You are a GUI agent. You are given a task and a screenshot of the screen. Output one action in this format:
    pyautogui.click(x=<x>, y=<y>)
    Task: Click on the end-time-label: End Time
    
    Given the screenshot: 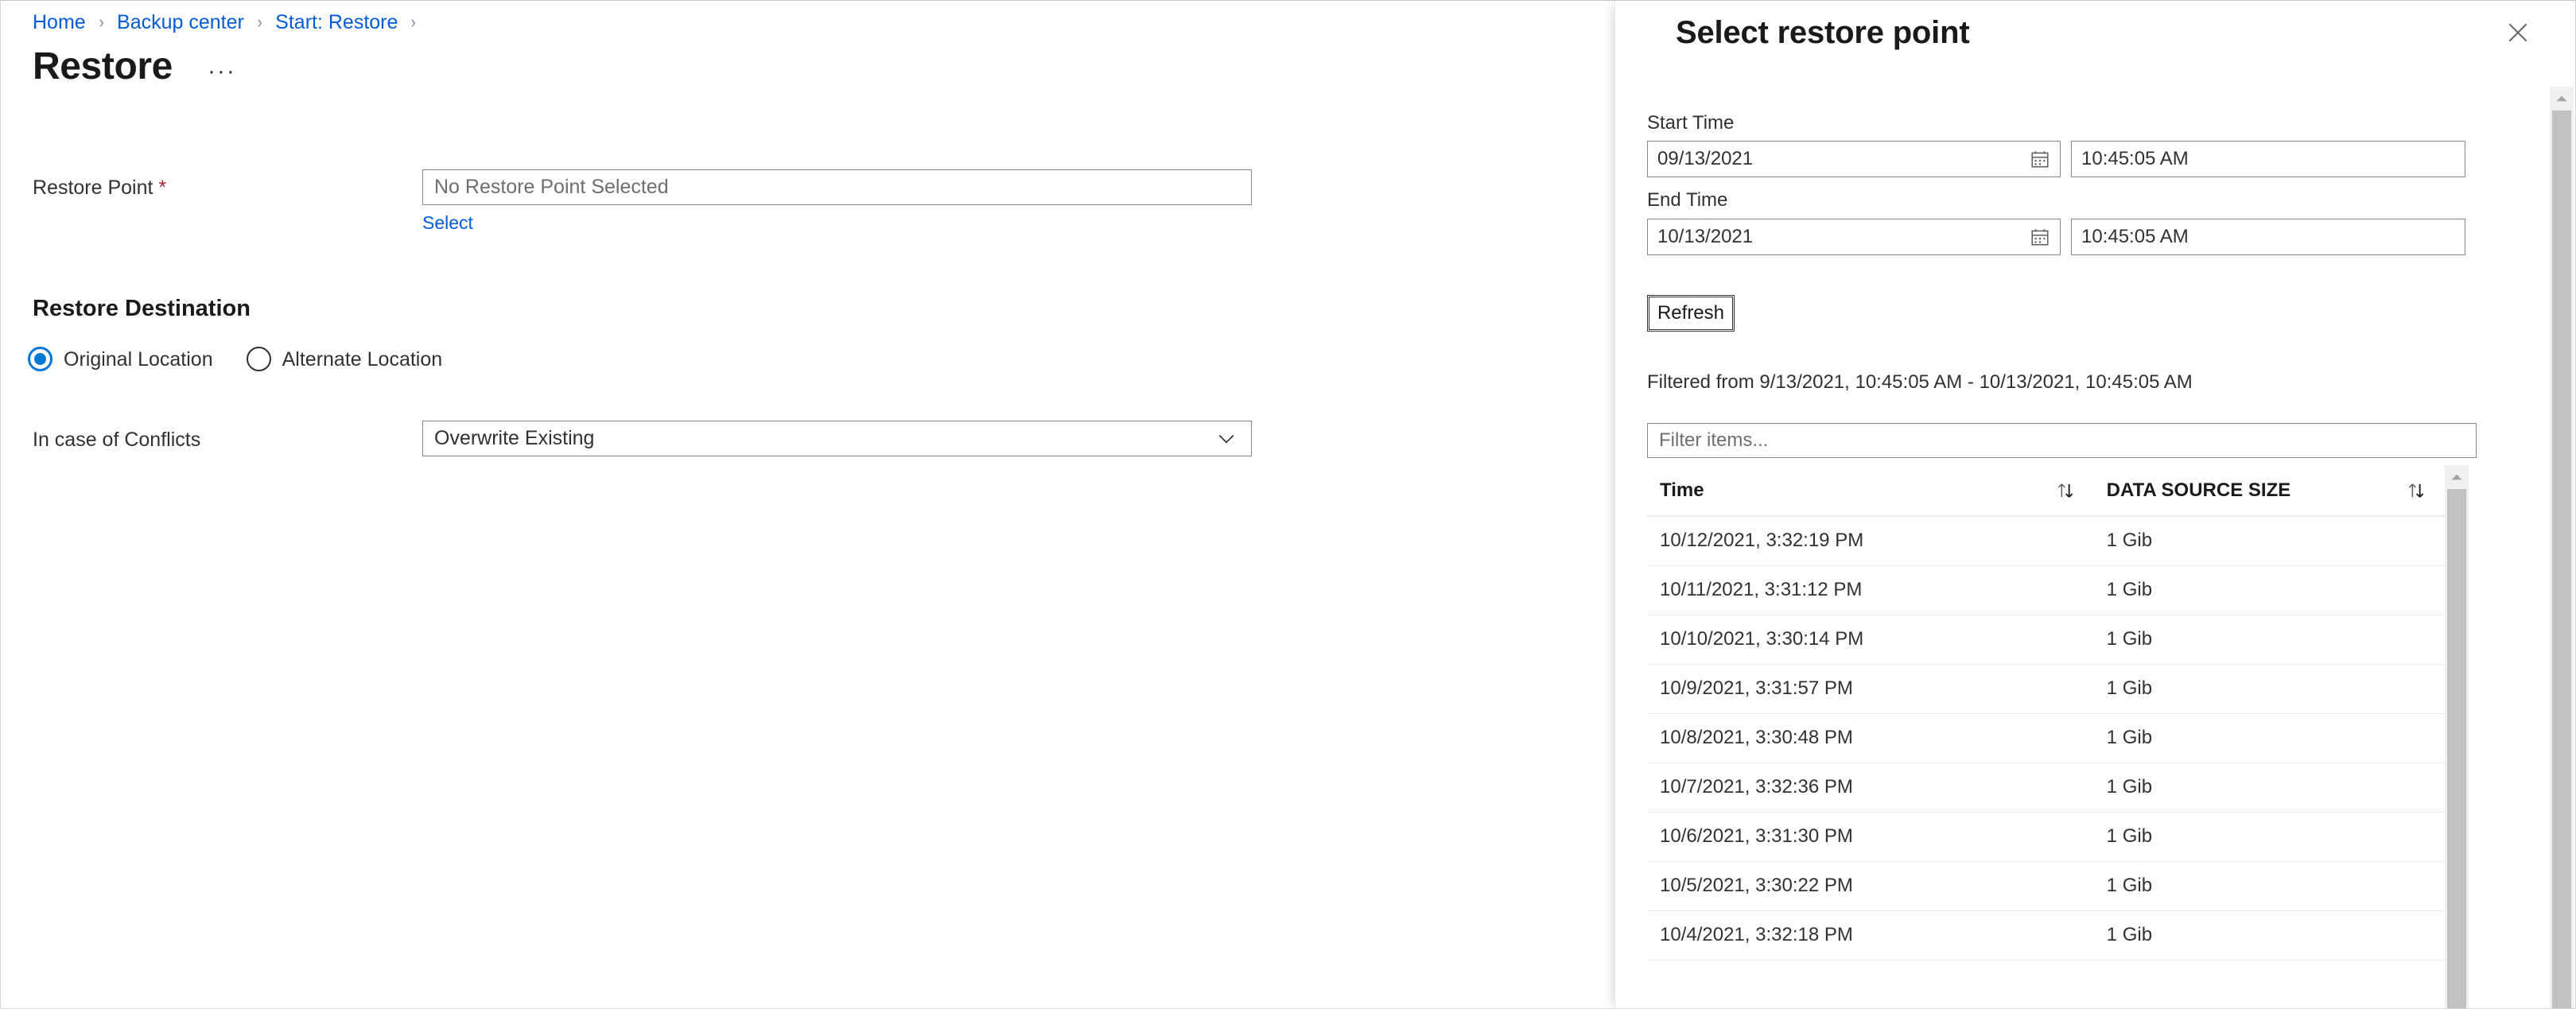 What is the action you would take?
    pyautogui.click(x=1687, y=200)
    